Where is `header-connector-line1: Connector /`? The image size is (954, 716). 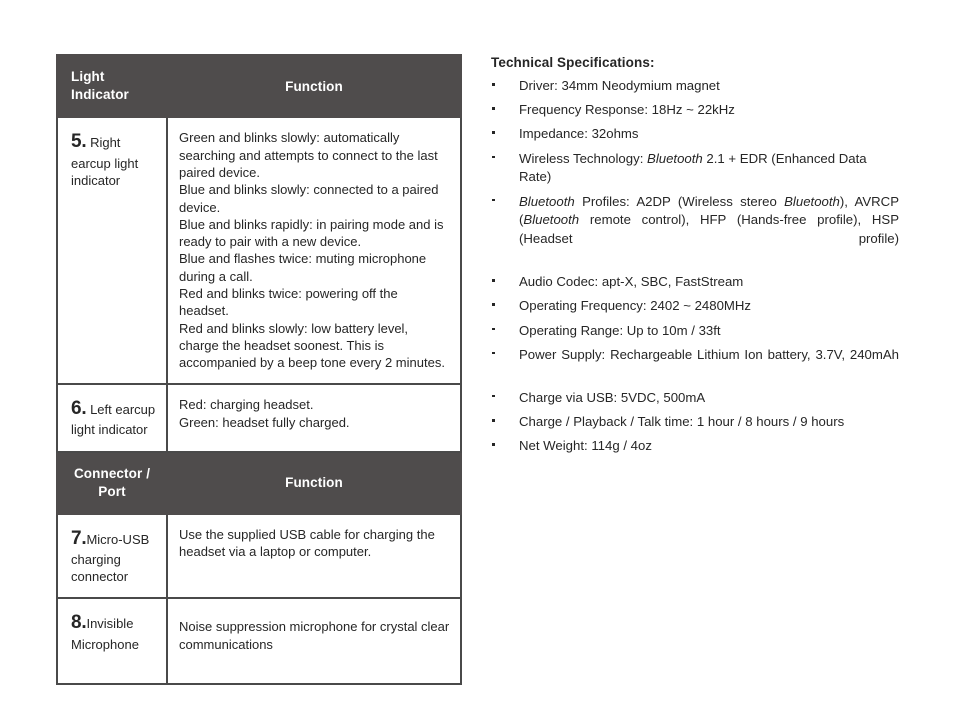
header-connector-line1: Connector / is located at coordinates (112, 473).